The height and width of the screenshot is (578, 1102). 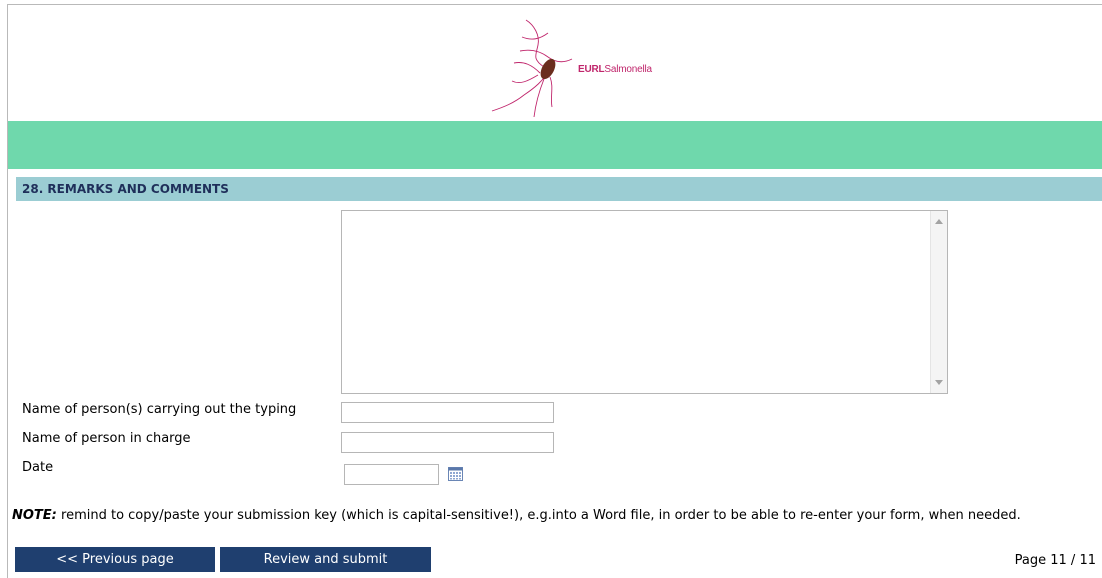 I want to click on salmonella-logo-icon, so click(x=532, y=68).